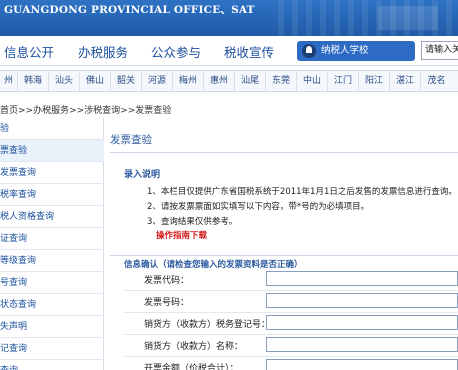  What do you see at coordinates (362, 278) in the screenshot?
I see `invoice-code-input` at bounding box center [362, 278].